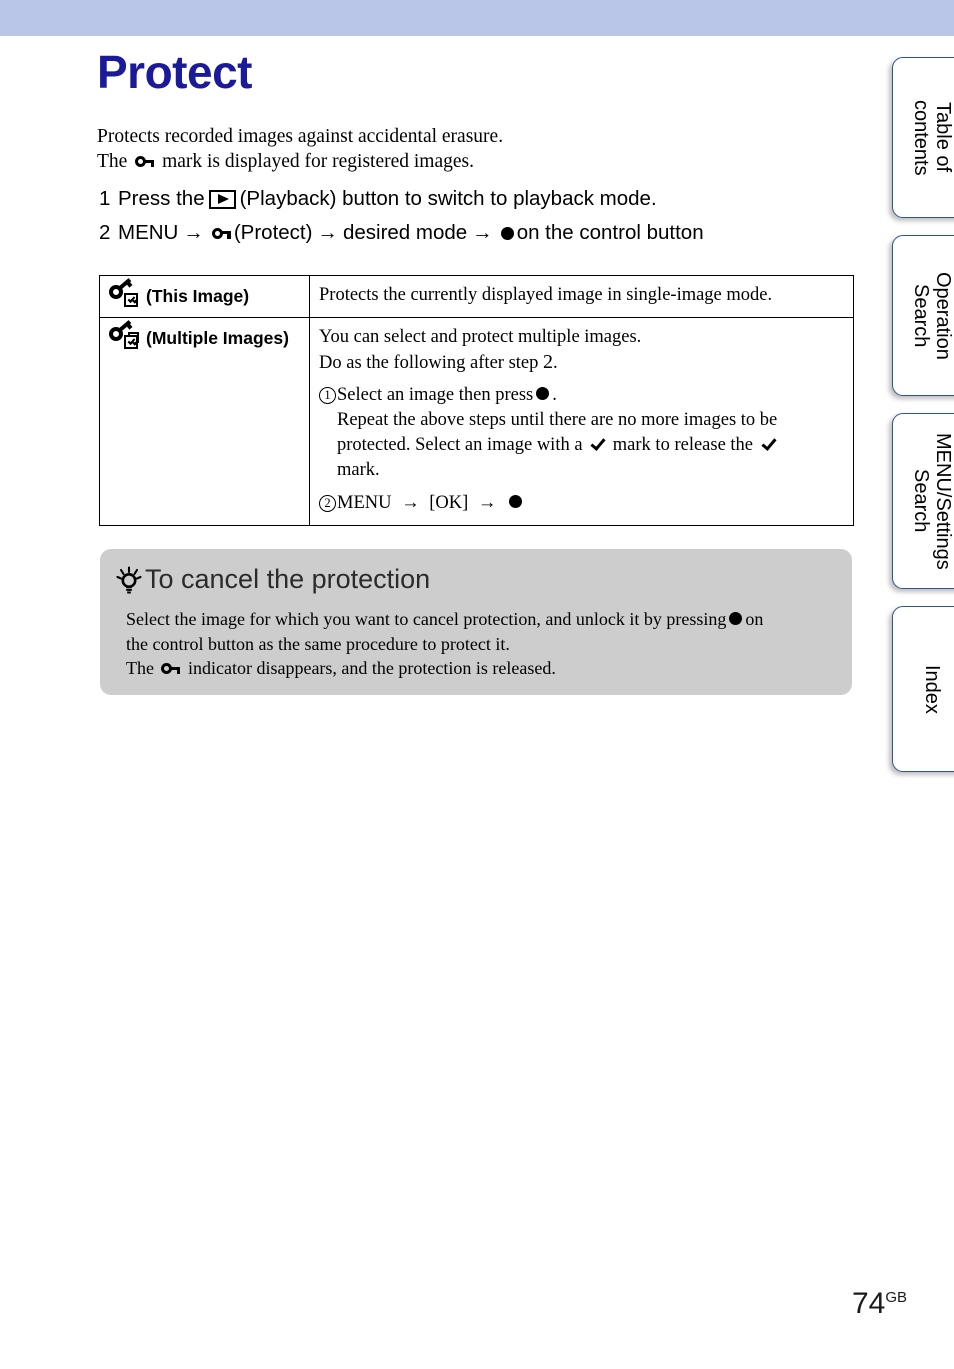  I want to click on desc-step-ref: 2, so click(548, 362).